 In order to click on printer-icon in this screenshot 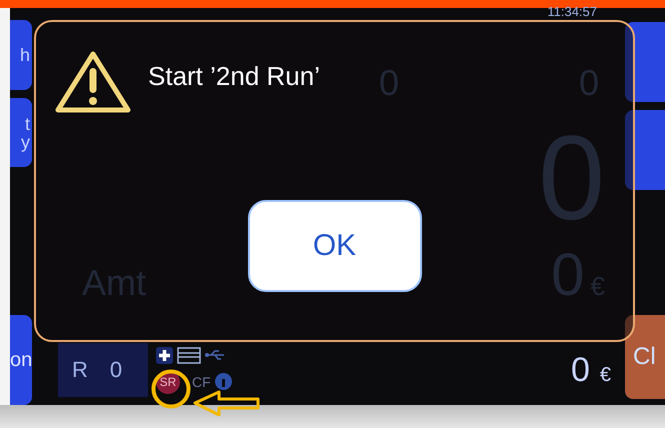, I will do `click(189, 355)`.